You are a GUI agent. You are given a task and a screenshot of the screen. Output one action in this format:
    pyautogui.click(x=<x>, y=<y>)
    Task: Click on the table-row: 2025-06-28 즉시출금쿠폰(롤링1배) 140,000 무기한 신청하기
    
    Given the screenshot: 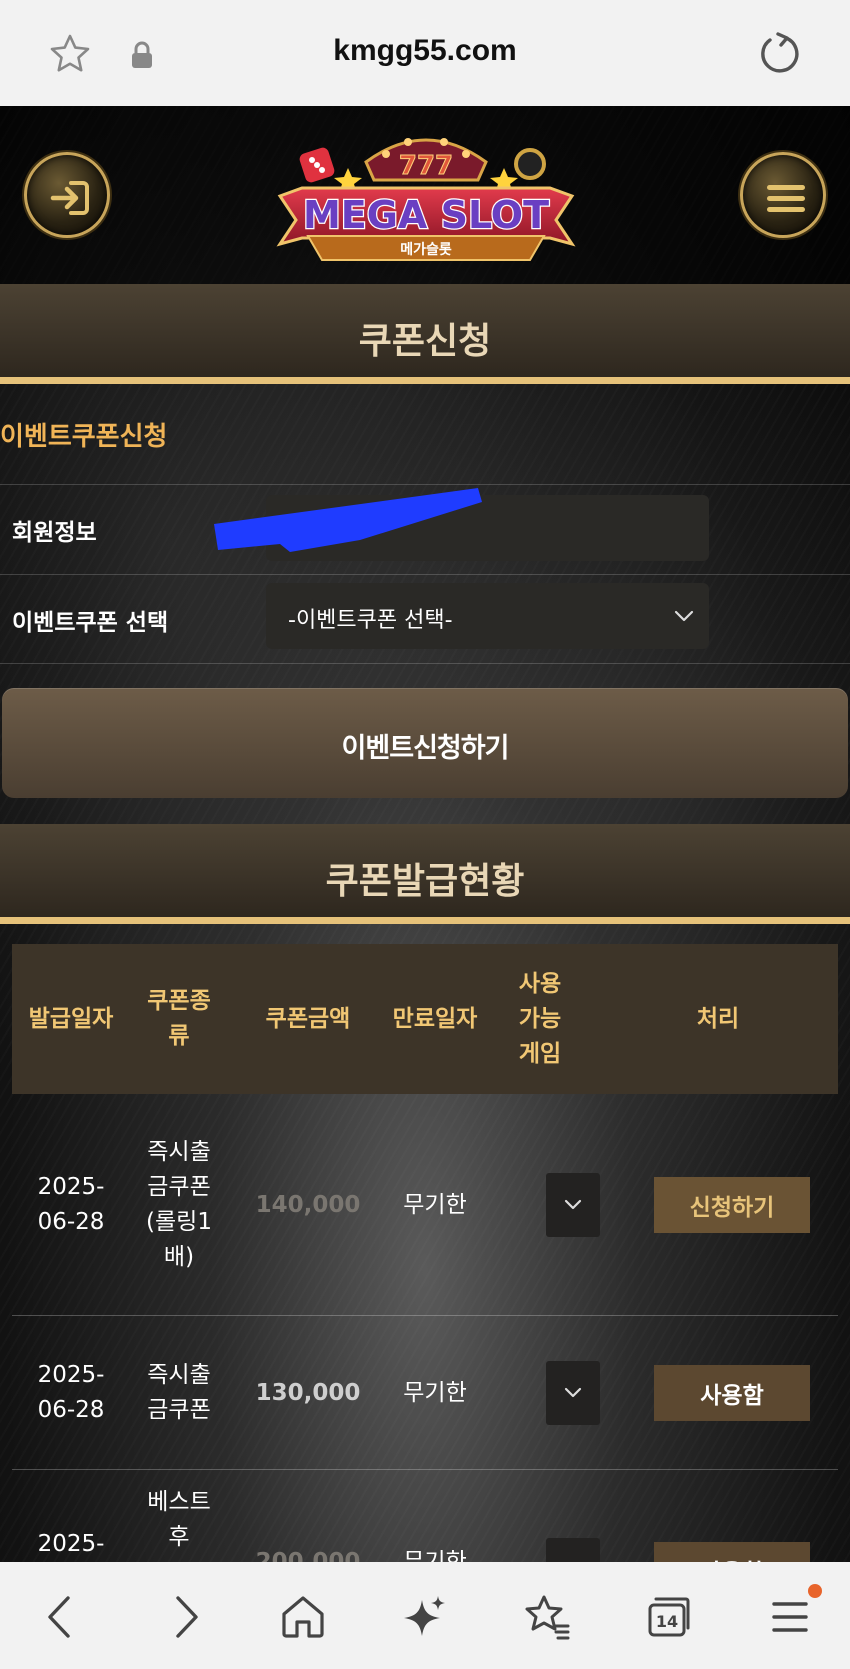 What is the action you would take?
    pyautogui.click(x=425, y=1205)
    